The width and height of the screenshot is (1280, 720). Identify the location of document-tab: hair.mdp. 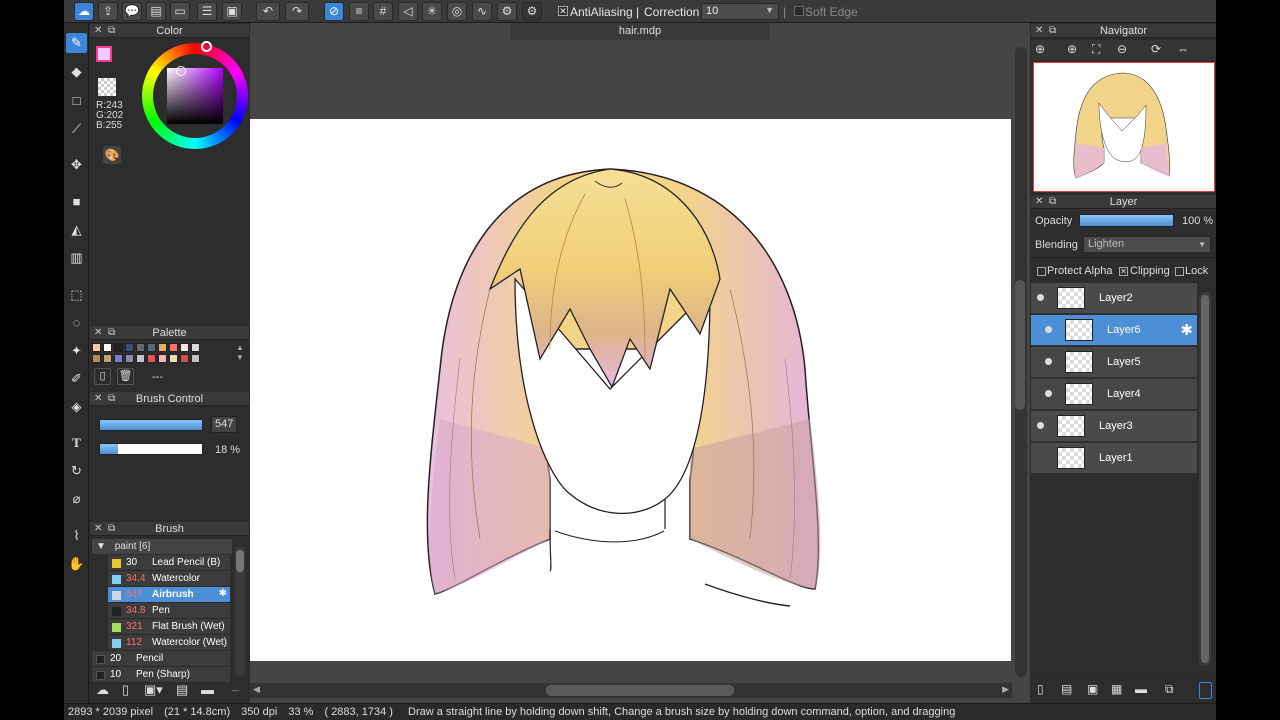
(640, 31).